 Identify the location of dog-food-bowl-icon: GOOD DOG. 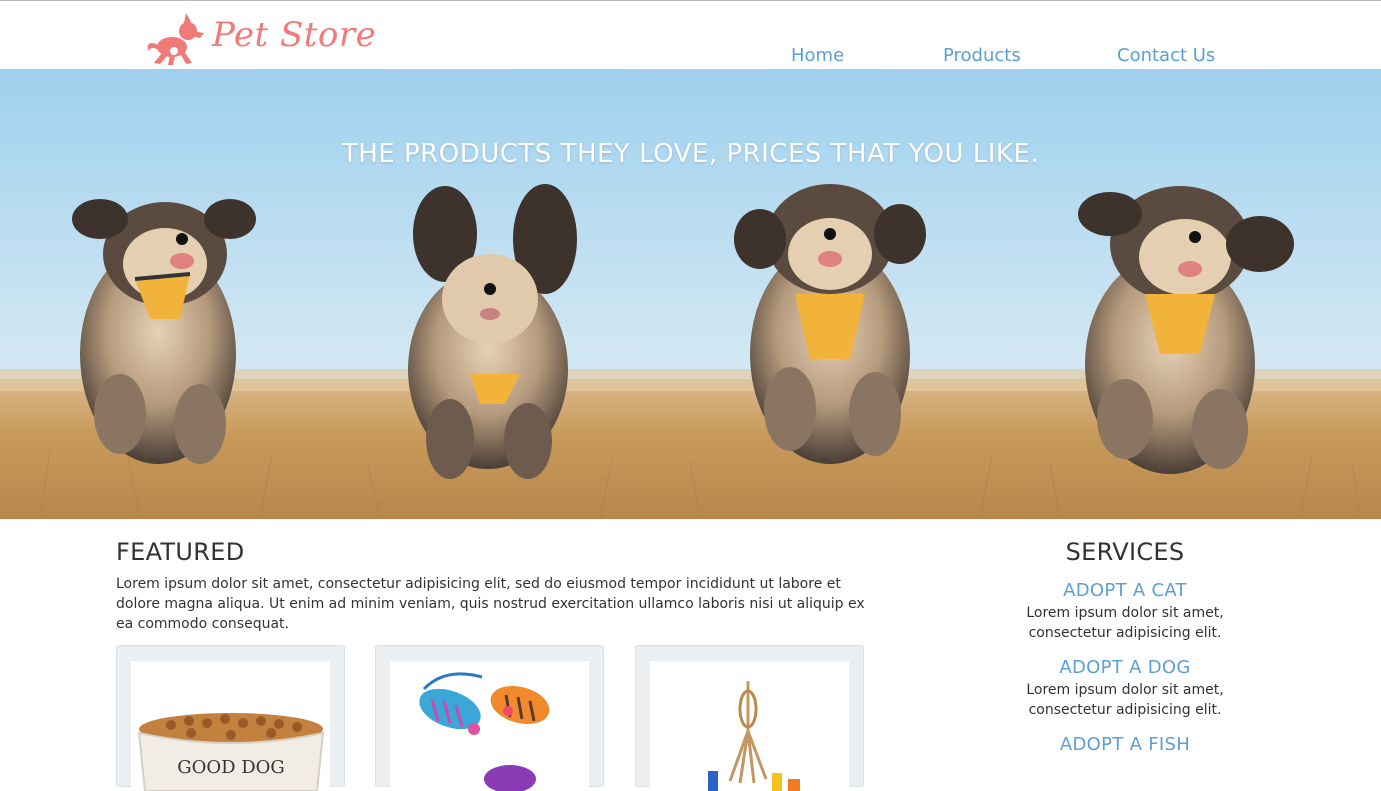
(231, 752).